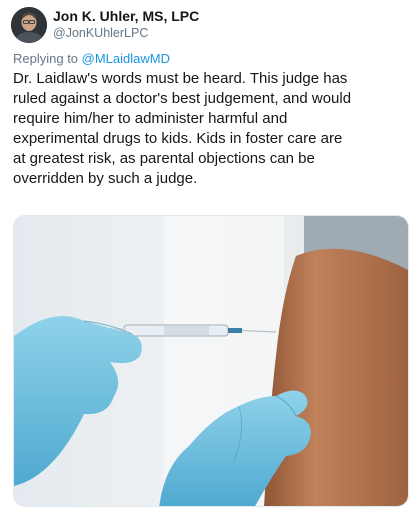  What do you see at coordinates (100, 33) in the screenshot?
I see `author-handle: @JonKUhlerLPC` at bounding box center [100, 33].